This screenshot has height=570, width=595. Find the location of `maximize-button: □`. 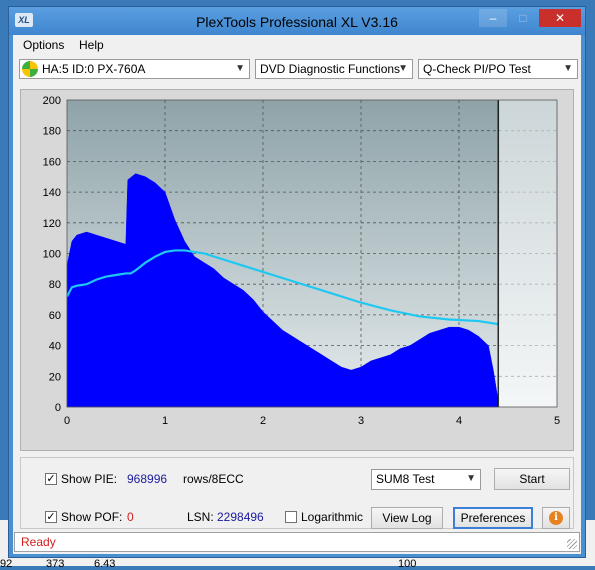

maximize-button: □ is located at coordinates (523, 18).